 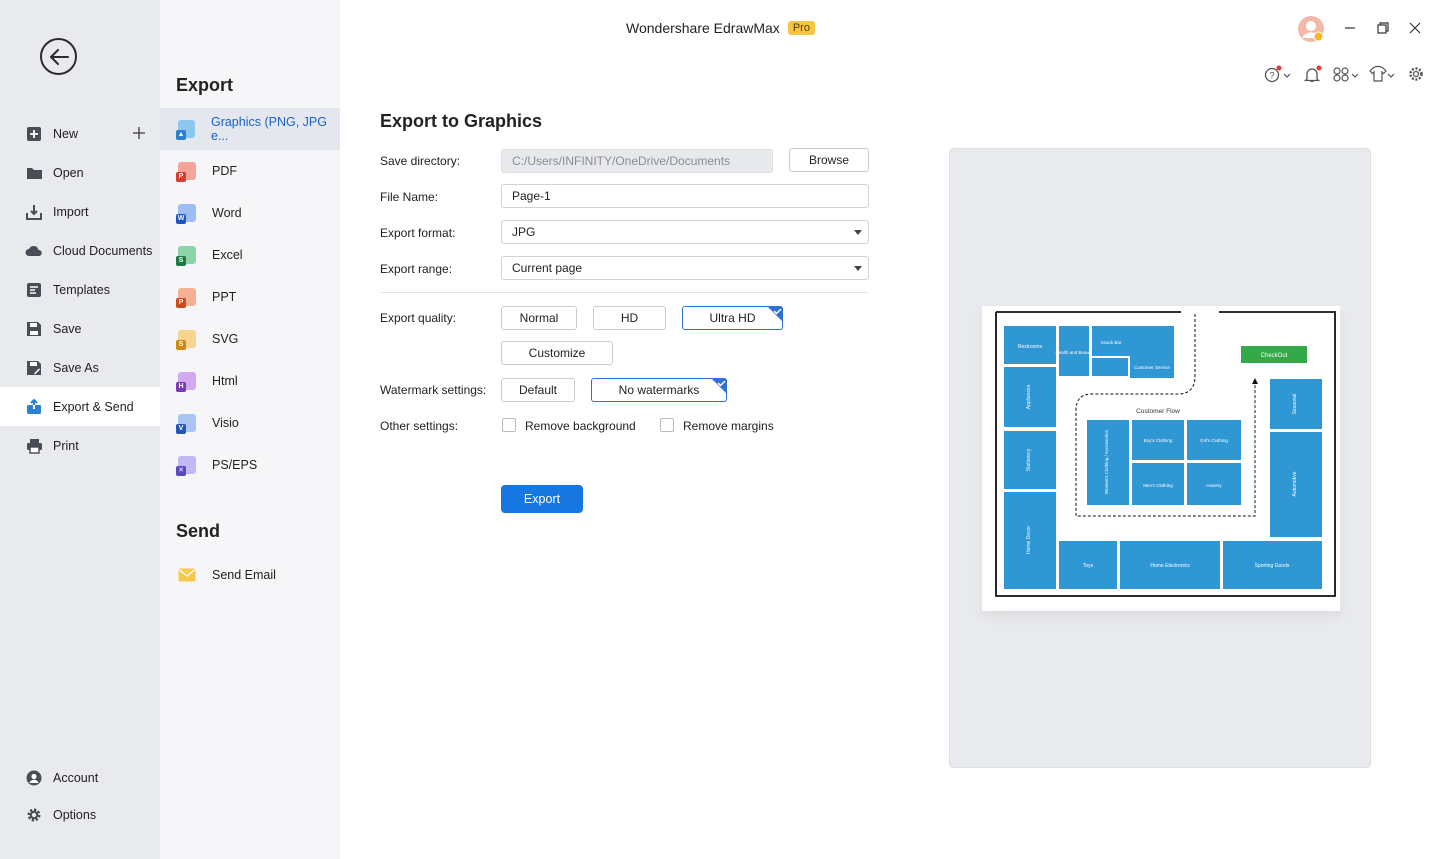 I want to click on app-title: Wondershare EdrawMax Pro, so click(x=720, y=28).